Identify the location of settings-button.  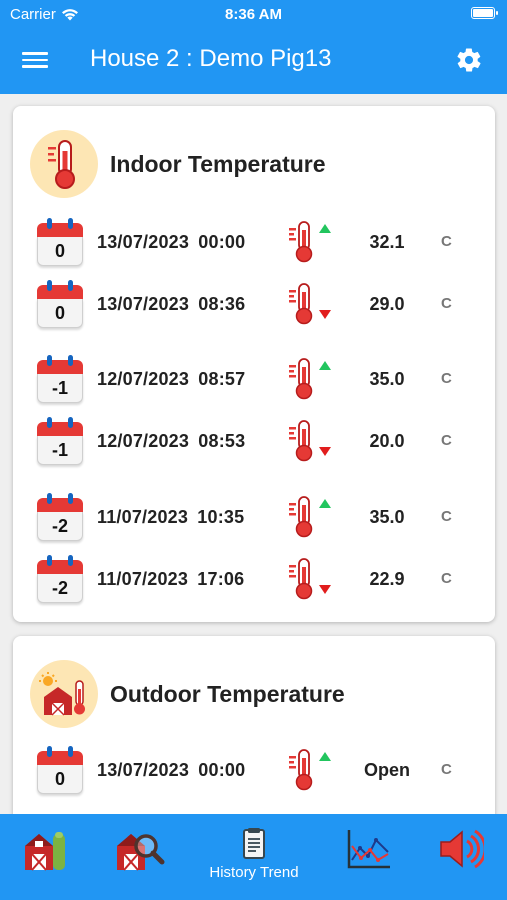
(469, 60).